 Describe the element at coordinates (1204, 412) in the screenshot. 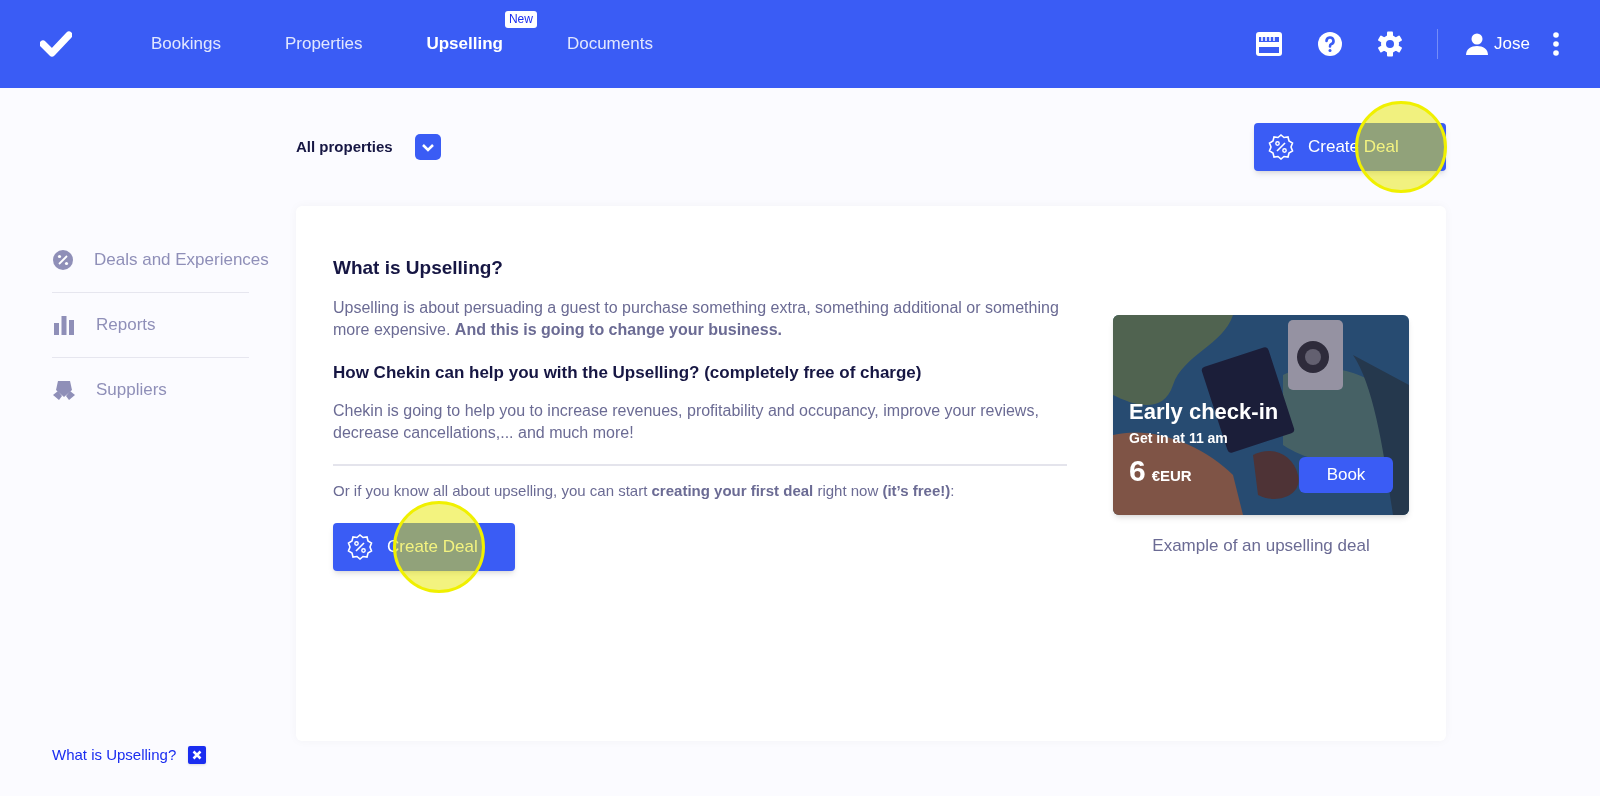

I see `deal-title: Early check-in` at that location.